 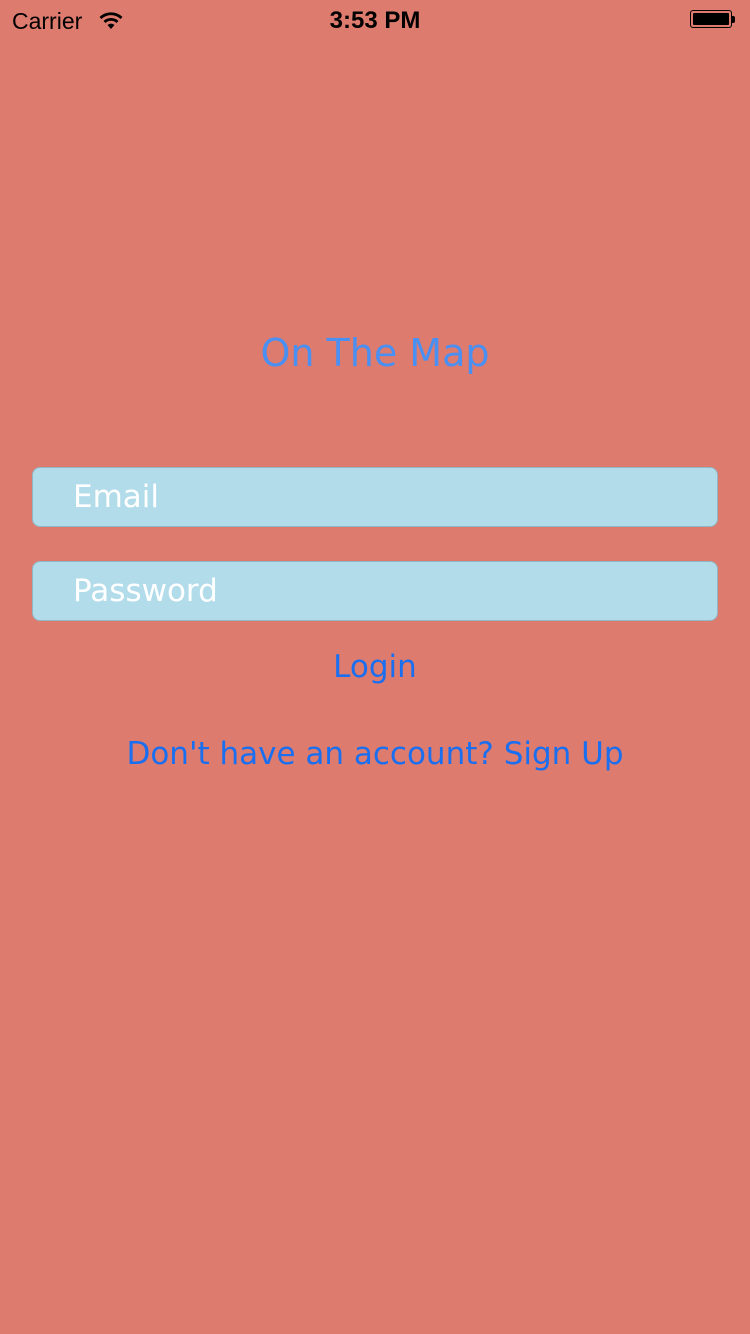 What do you see at coordinates (375, 667) in the screenshot?
I see `login-button: Login` at bounding box center [375, 667].